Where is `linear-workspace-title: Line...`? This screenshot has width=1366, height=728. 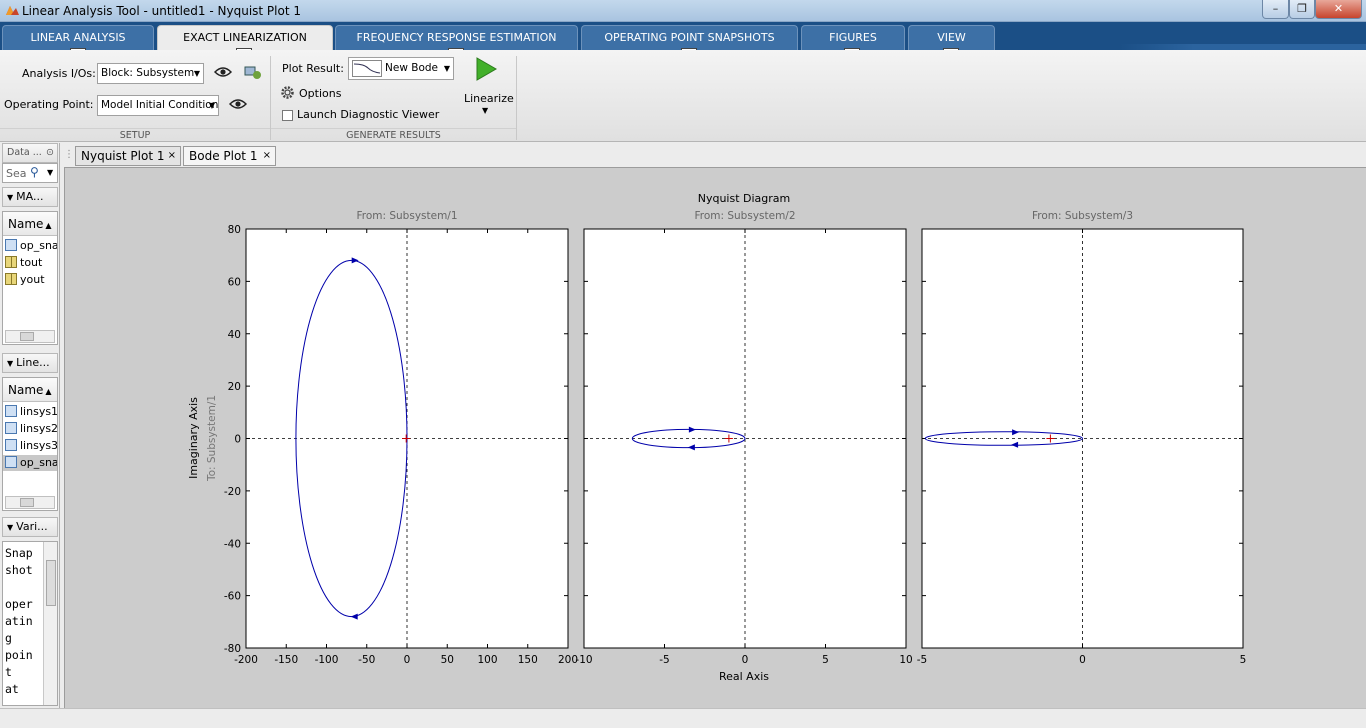
linear-workspace-title: Line... is located at coordinates (33, 362).